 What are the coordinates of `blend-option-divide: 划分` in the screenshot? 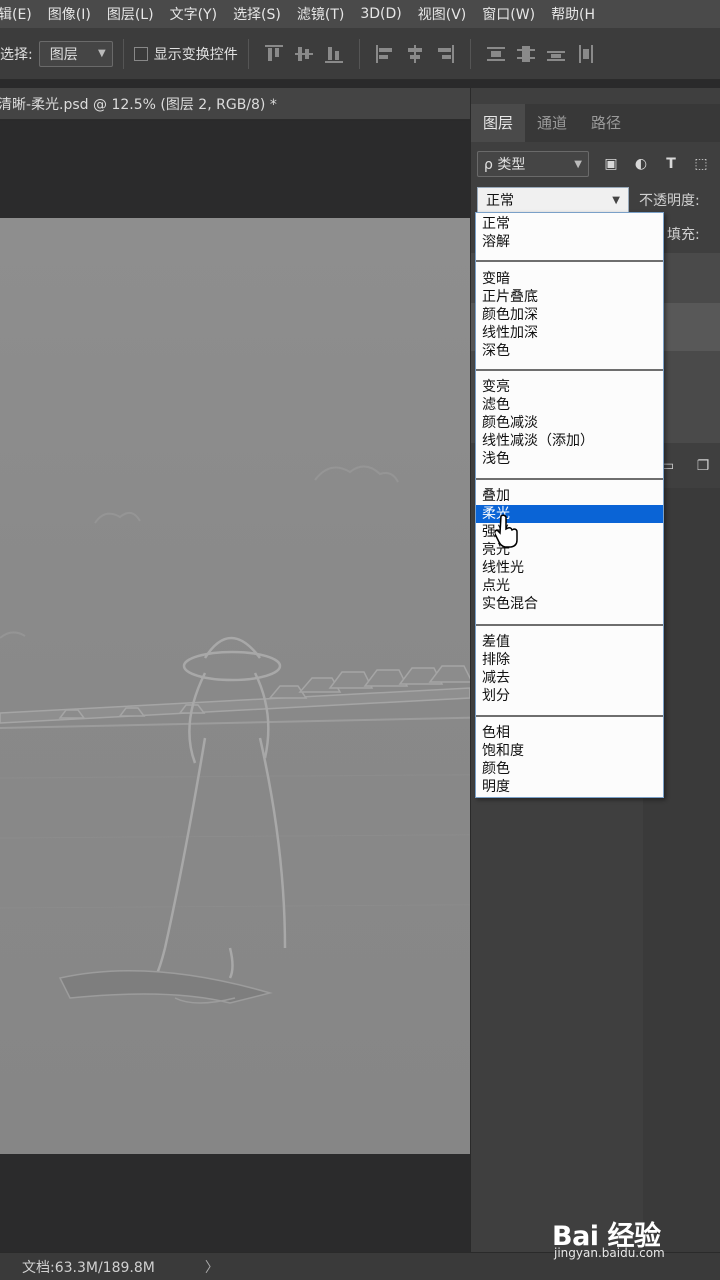 It's located at (569, 696).